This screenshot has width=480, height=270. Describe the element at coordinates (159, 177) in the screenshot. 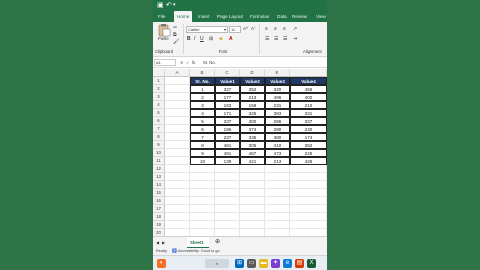

I see `row-header: 13` at that location.